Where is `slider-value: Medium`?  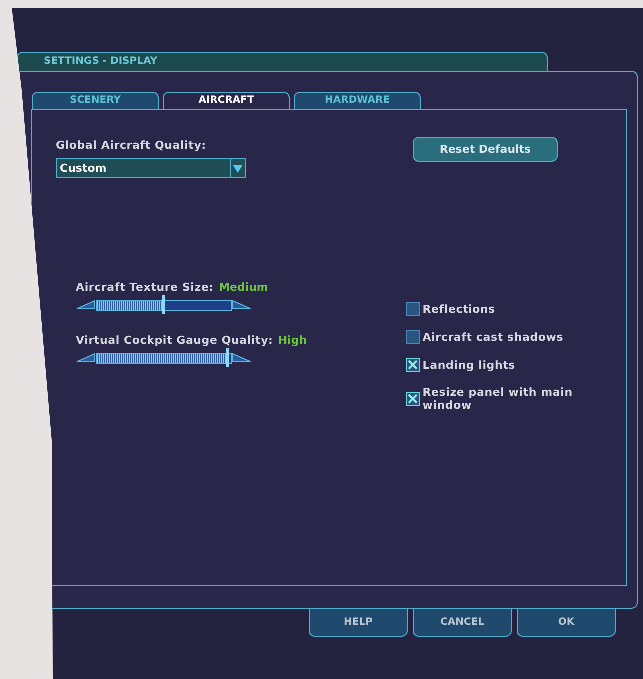 slider-value: Medium is located at coordinates (243, 287).